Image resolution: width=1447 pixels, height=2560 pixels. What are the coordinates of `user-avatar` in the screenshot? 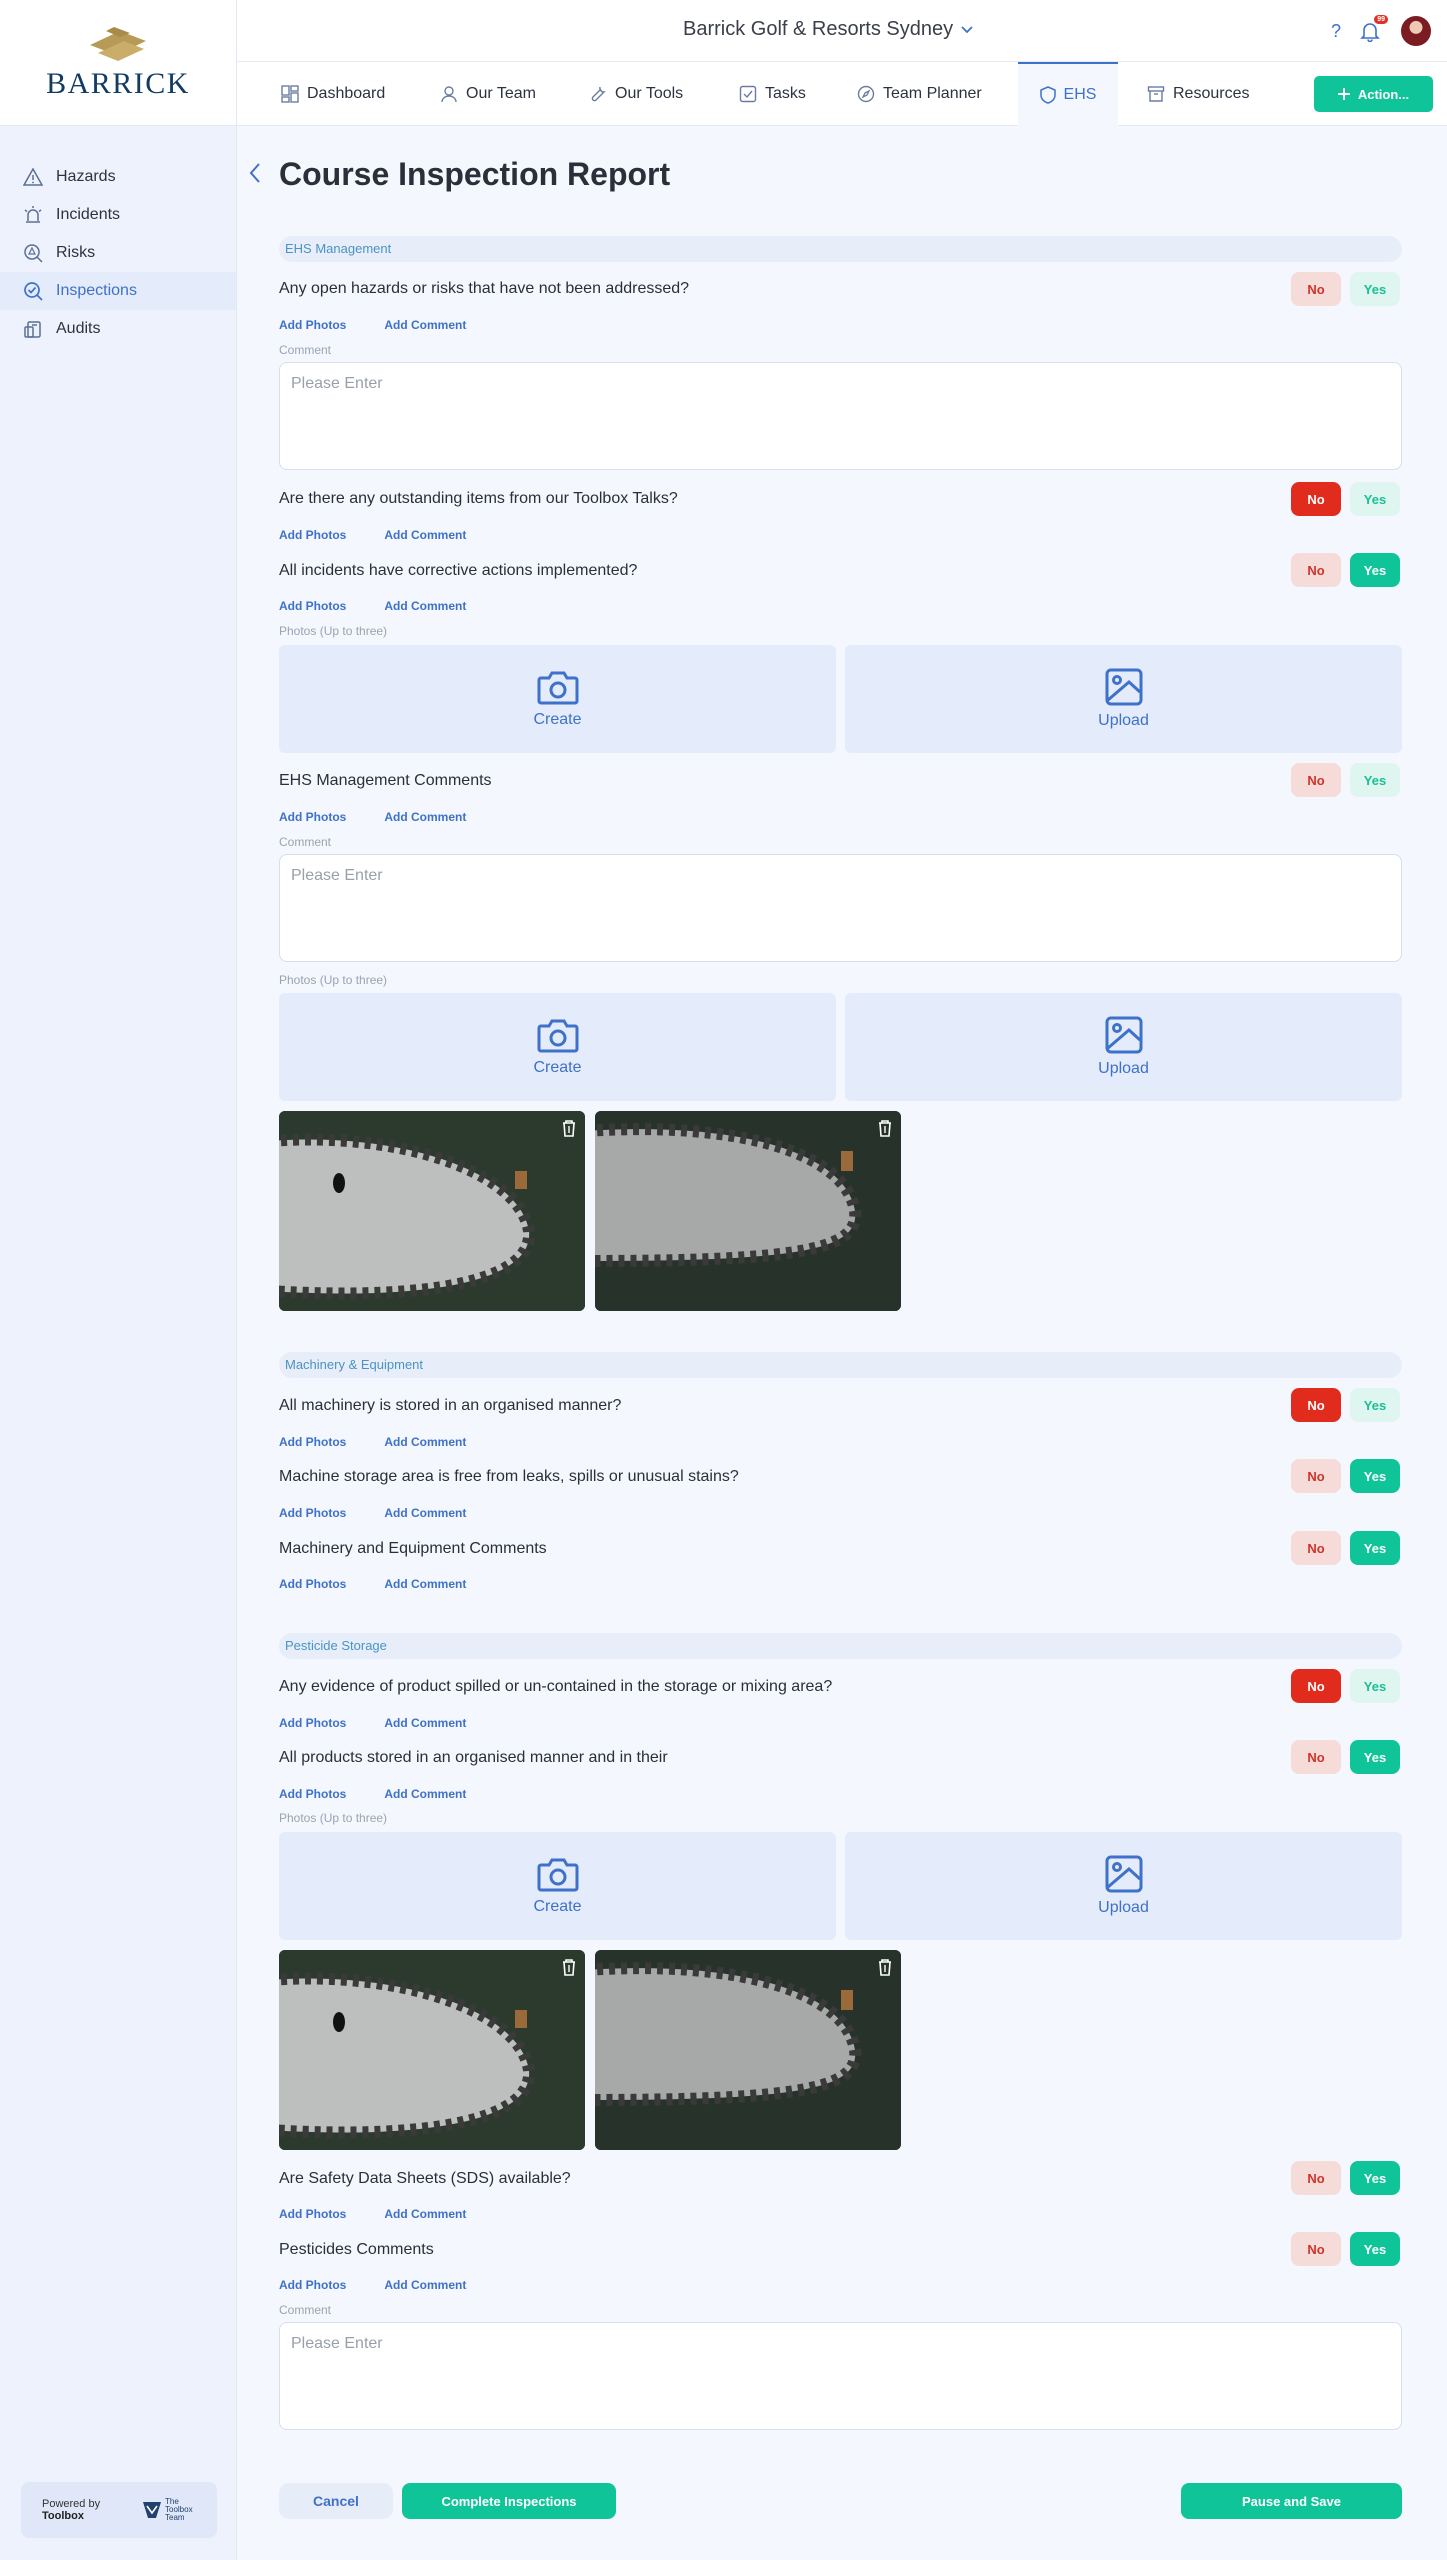 It's located at (1416, 31).